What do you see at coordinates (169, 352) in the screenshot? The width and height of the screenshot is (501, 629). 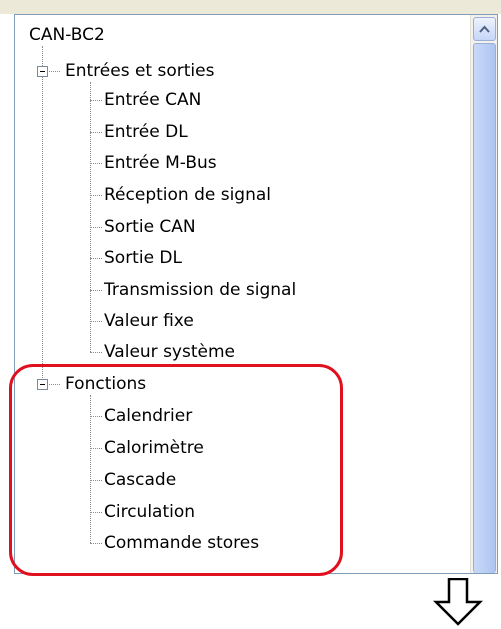 I see `tree-item: Valeur système` at bounding box center [169, 352].